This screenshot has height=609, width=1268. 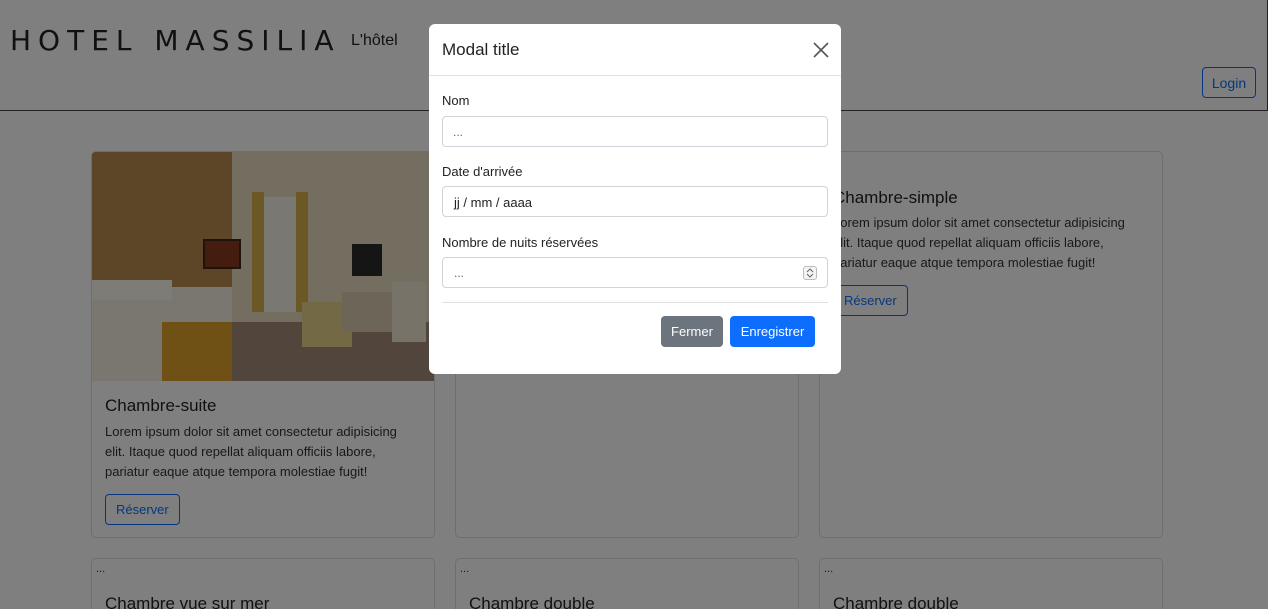 What do you see at coordinates (692, 331) in the screenshot?
I see `close-modal-button: Fermer` at bounding box center [692, 331].